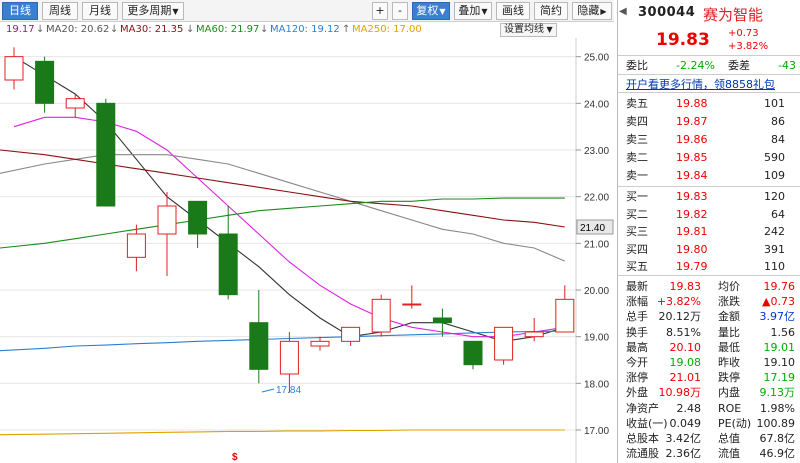 This screenshot has height=463, width=800. I want to click on zoom-in-button: +, so click(380, 11).